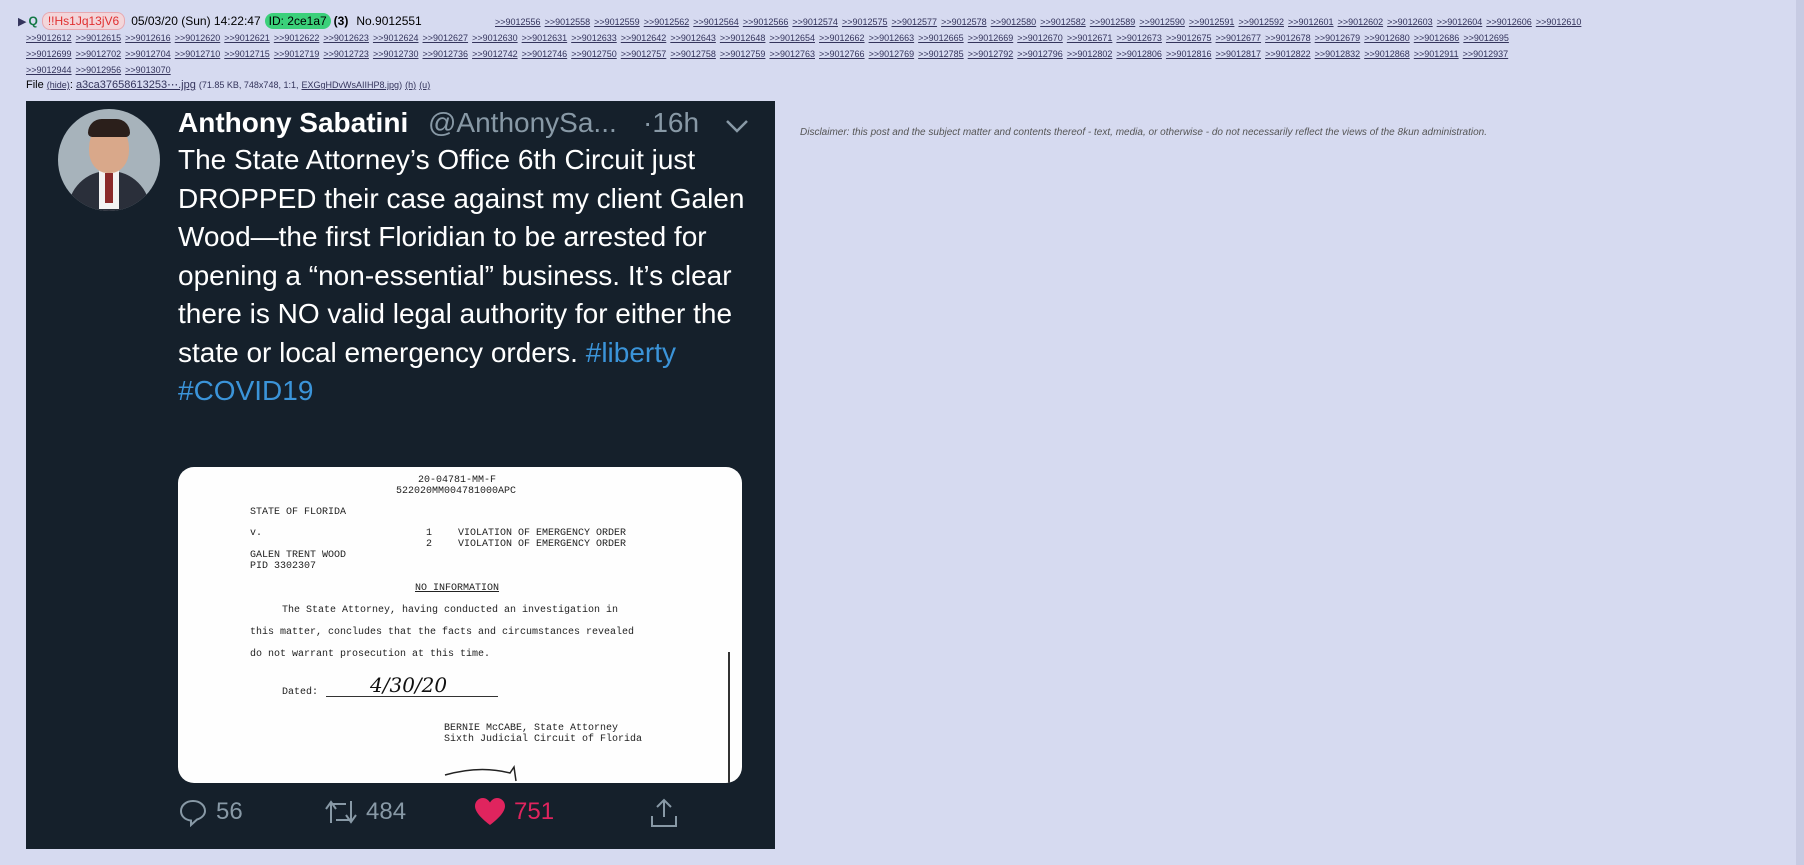 The width and height of the screenshot is (1804, 865). Describe the element at coordinates (892, 54) in the screenshot. I see `backlink: >>9012769` at that location.